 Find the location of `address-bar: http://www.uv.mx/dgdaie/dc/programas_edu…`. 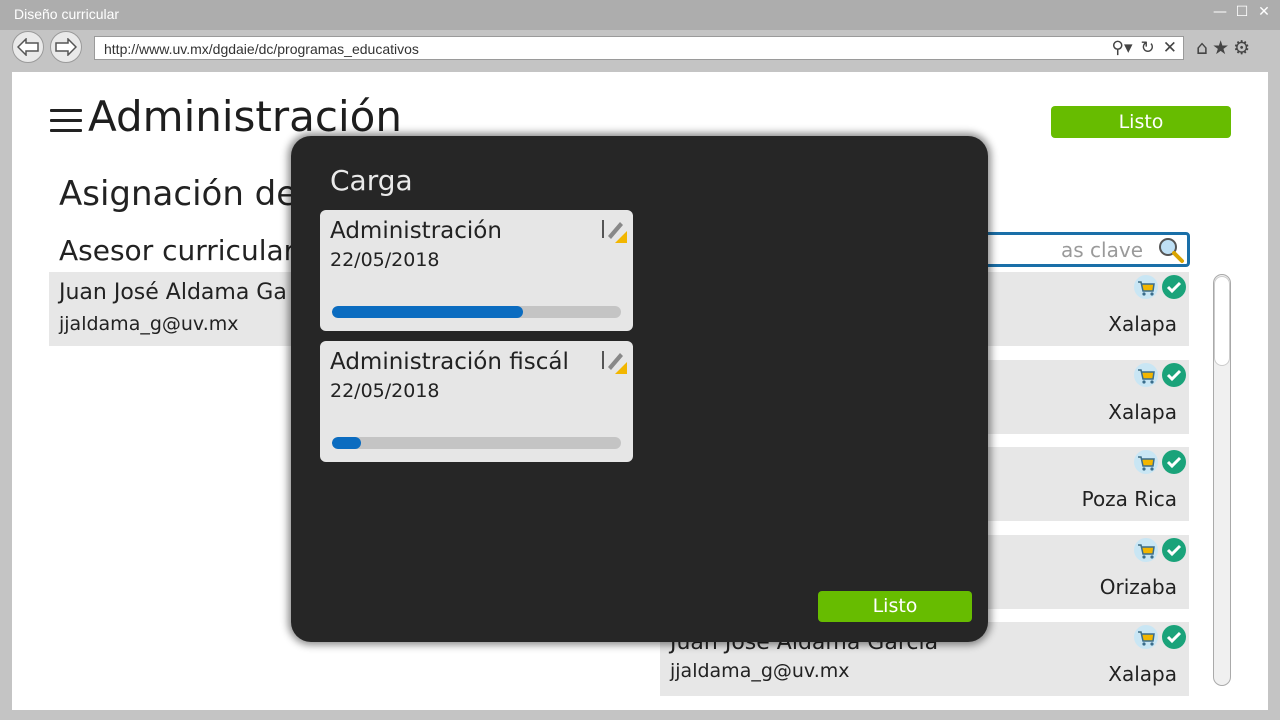

address-bar: http://www.uv.mx/dgdaie/dc/programas_edu… is located at coordinates (639, 48).